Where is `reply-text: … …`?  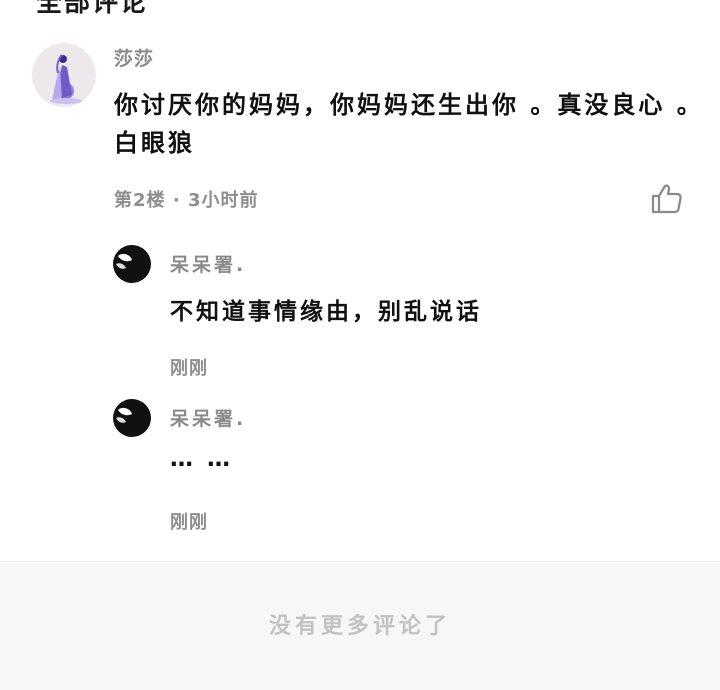 reply-text: … … is located at coordinates (202, 459).